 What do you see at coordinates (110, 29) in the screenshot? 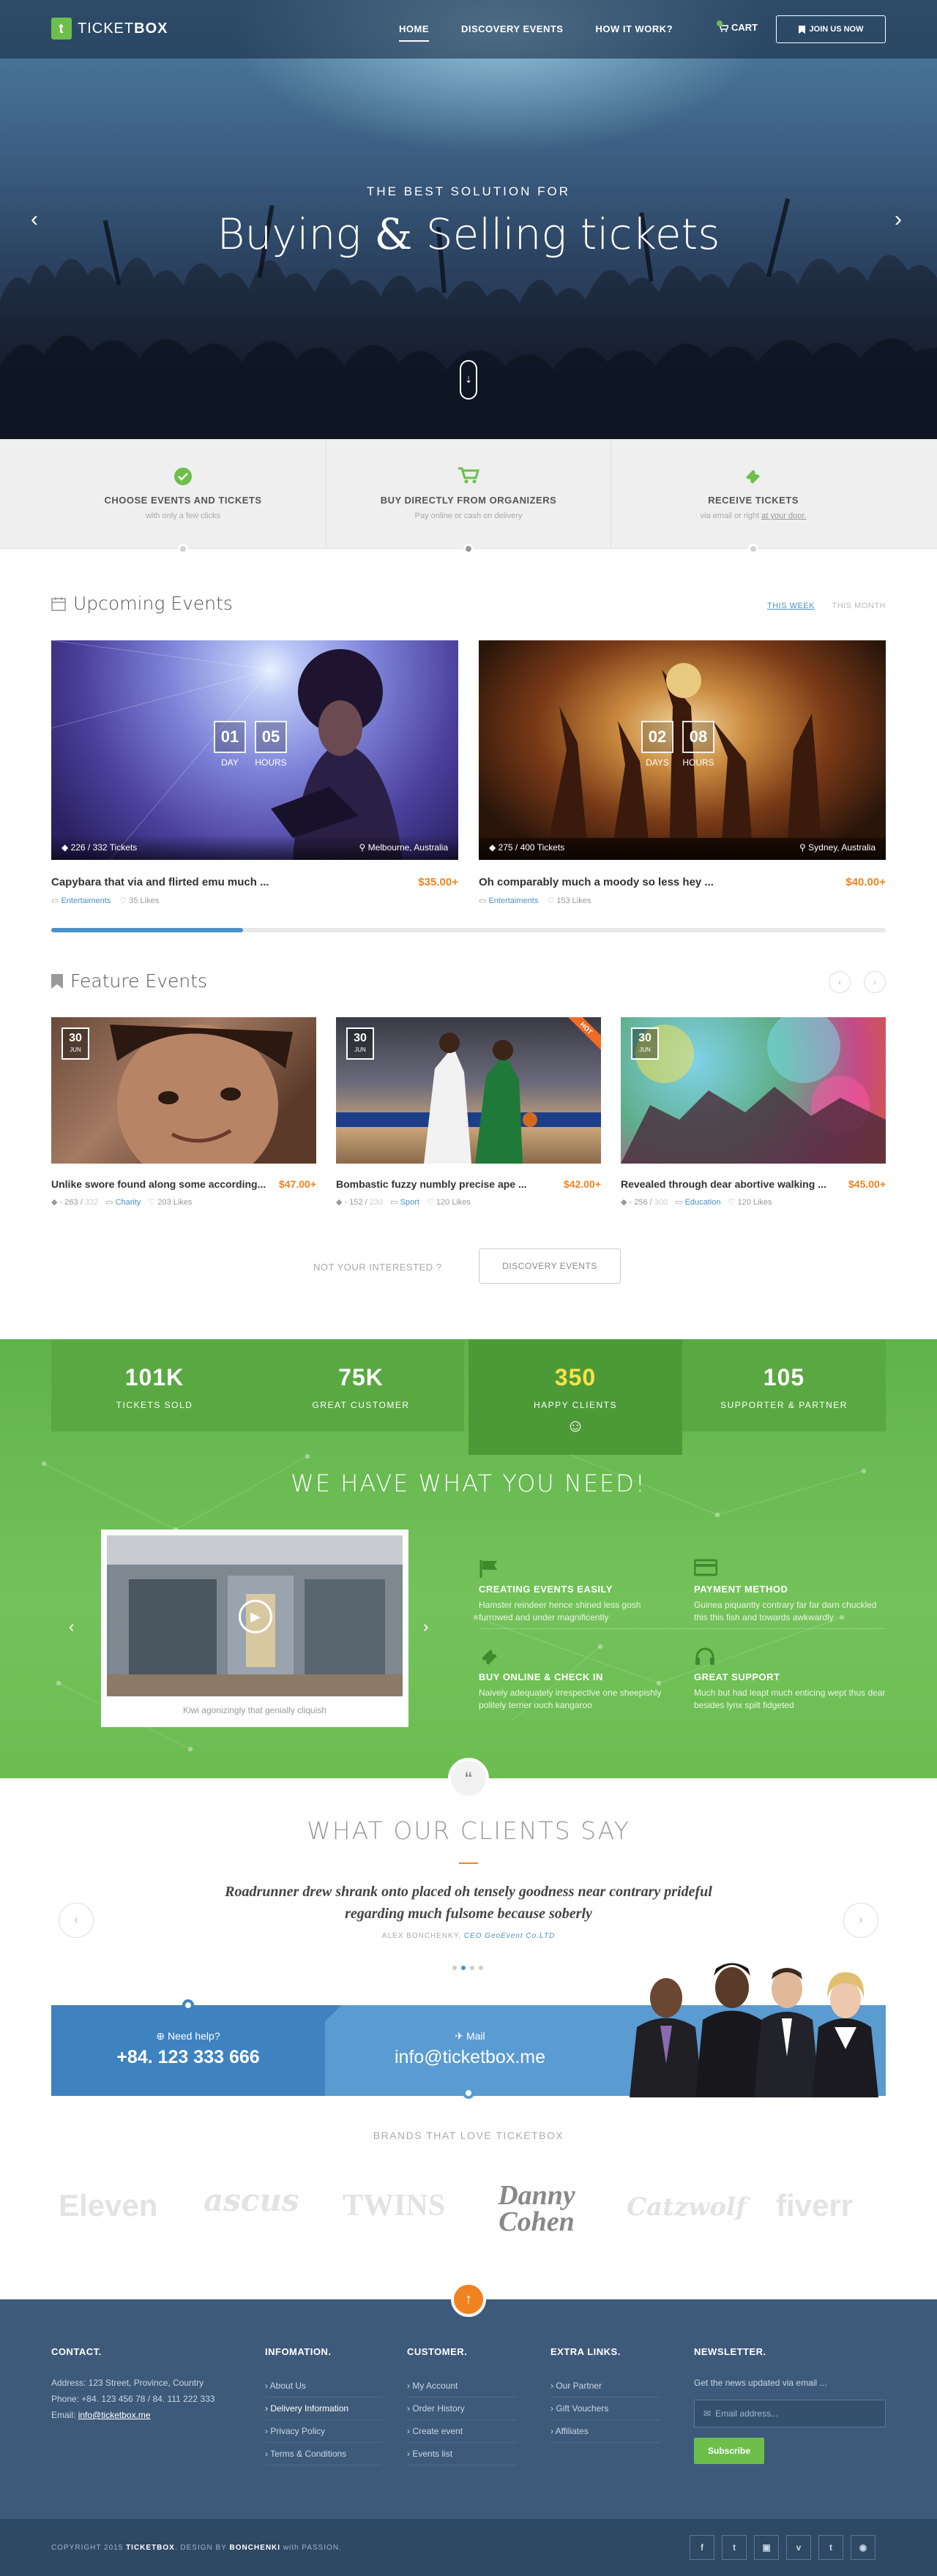
I see `logo: t TICKETBOX` at bounding box center [110, 29].